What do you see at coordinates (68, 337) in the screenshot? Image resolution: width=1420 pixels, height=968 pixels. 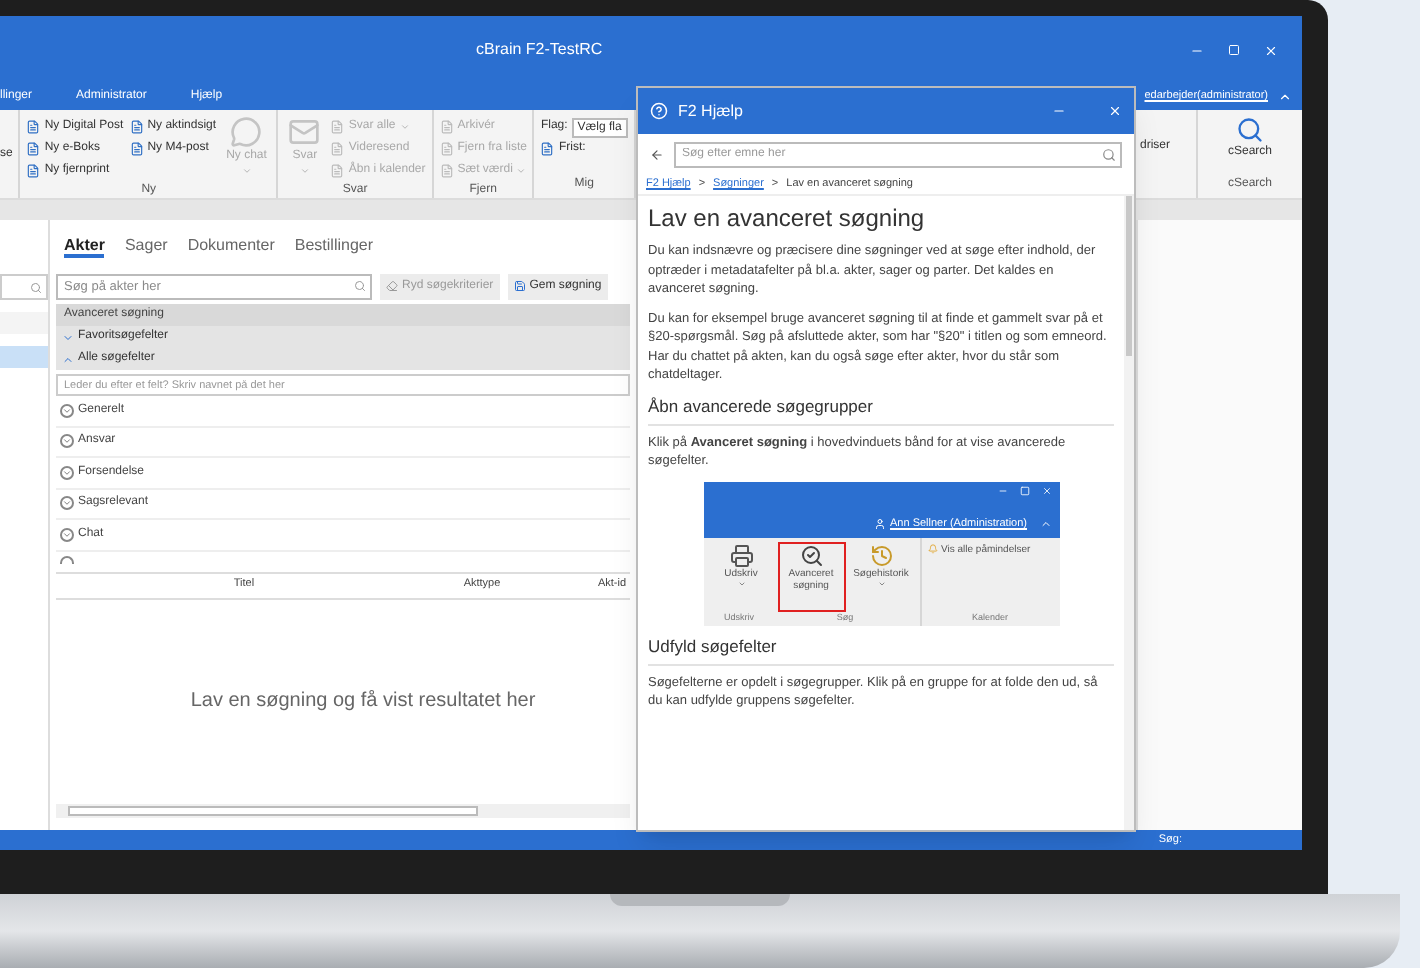 I see `chevron-down-icon` at bounding box center [68, 337].